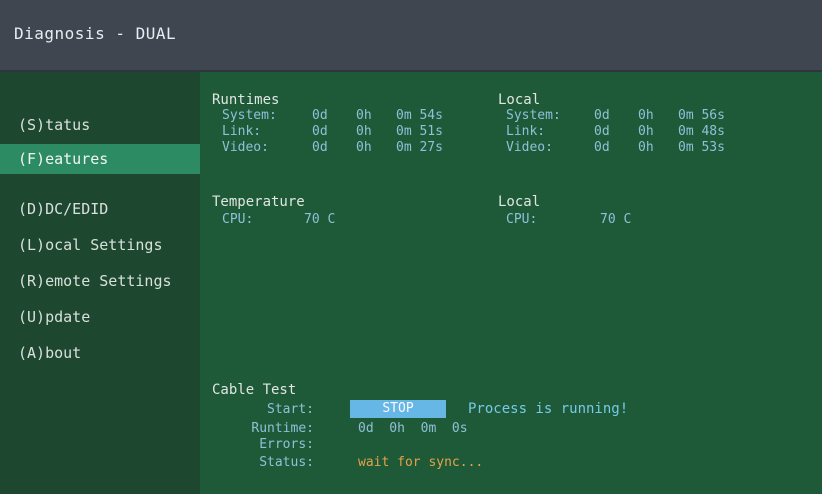  Describe the element at coordinates (615, 115) in the screenshot. I see `local-runtime-row-system: System: 0d 0h 0m 56s` at that location.